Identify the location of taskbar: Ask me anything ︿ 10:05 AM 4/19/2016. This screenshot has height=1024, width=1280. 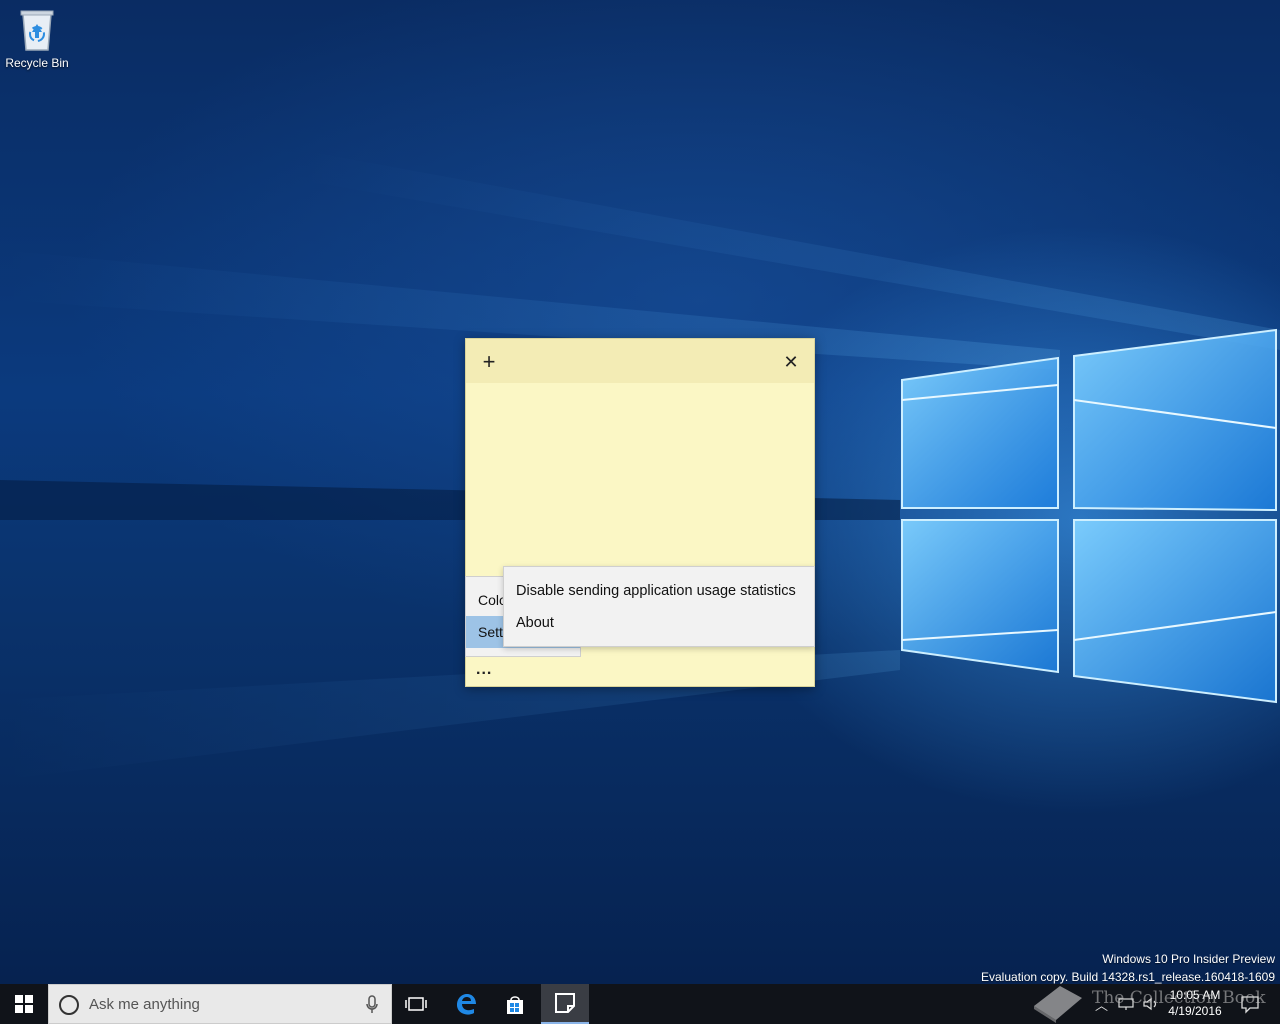
(640, 1004).